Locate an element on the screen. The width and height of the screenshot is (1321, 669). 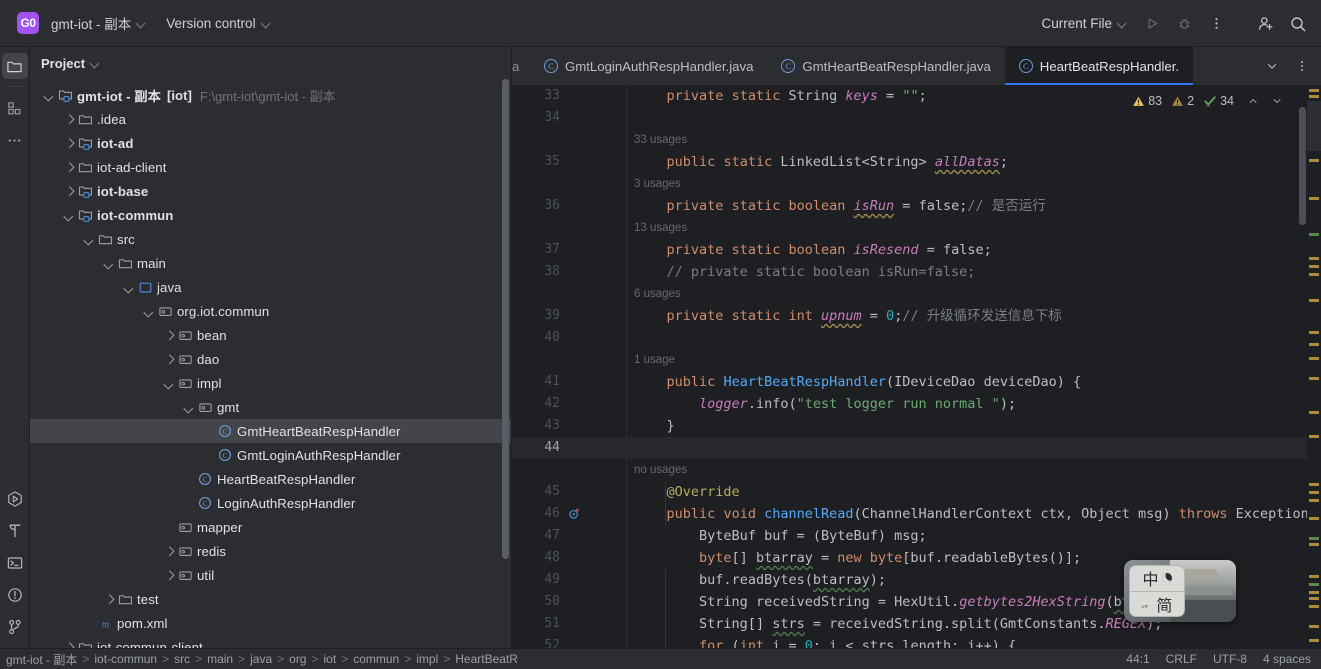
inspection-widget: 83 2 34 is located at coordinates (1209, 101).